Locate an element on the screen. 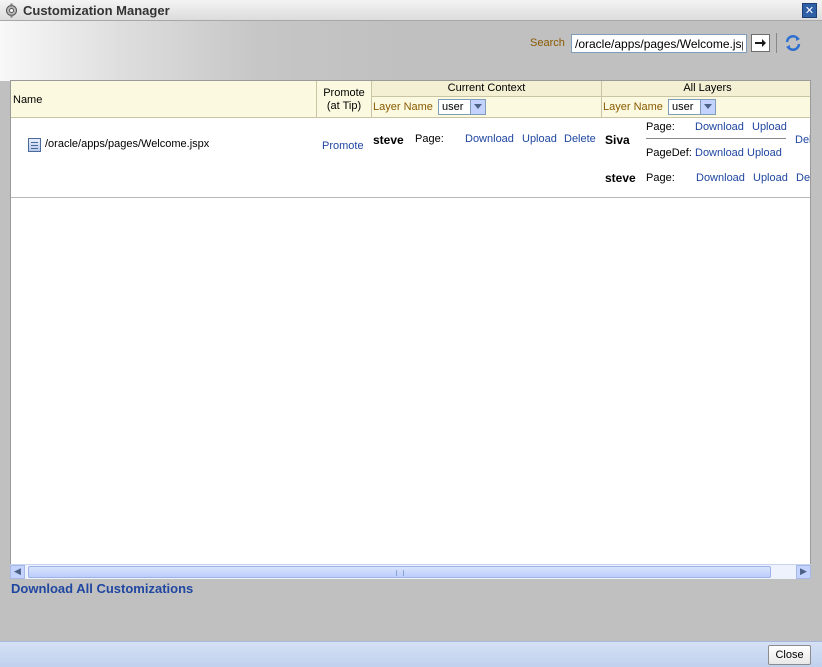 The width and height of the screenshot is (822, 667). arrow-right-icon is located at coordinates (760, 43).